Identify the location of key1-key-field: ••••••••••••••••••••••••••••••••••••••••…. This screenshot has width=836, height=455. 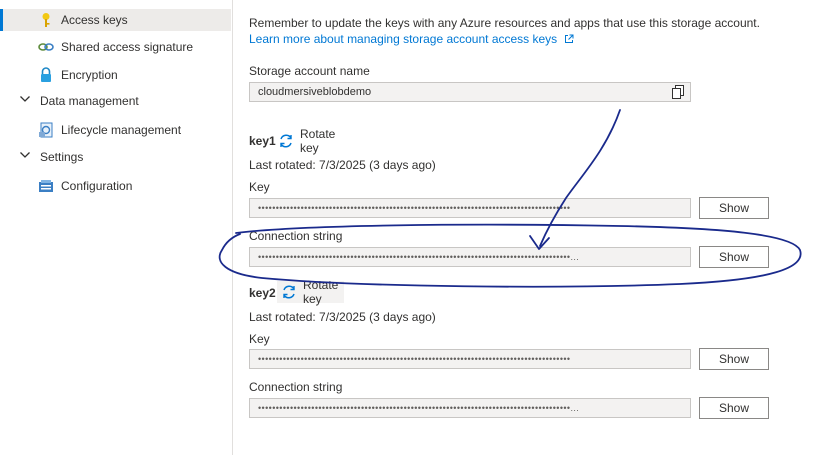
(470, 208).